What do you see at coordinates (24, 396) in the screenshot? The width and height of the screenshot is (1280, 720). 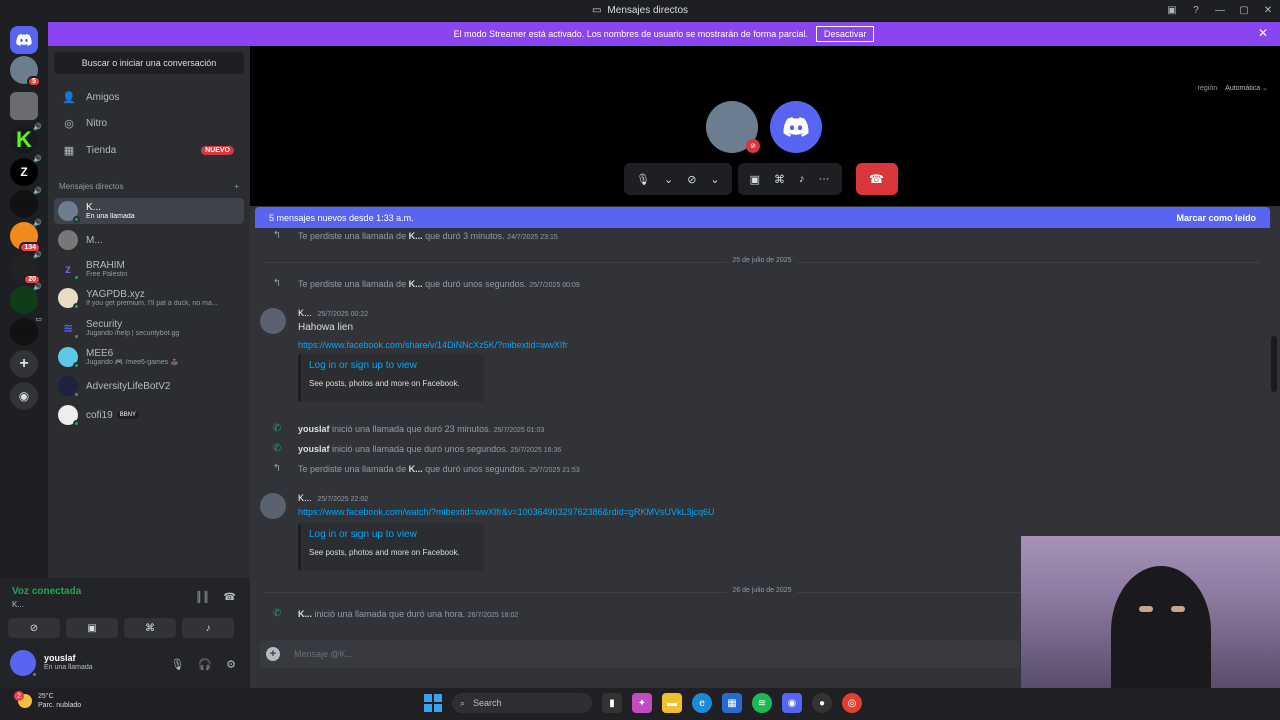 I see `explore-icon: ◉` at bounding box center [24, 396].